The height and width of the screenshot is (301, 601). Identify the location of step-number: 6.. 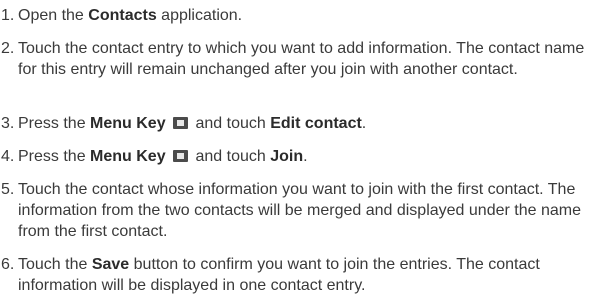
(8, 264).